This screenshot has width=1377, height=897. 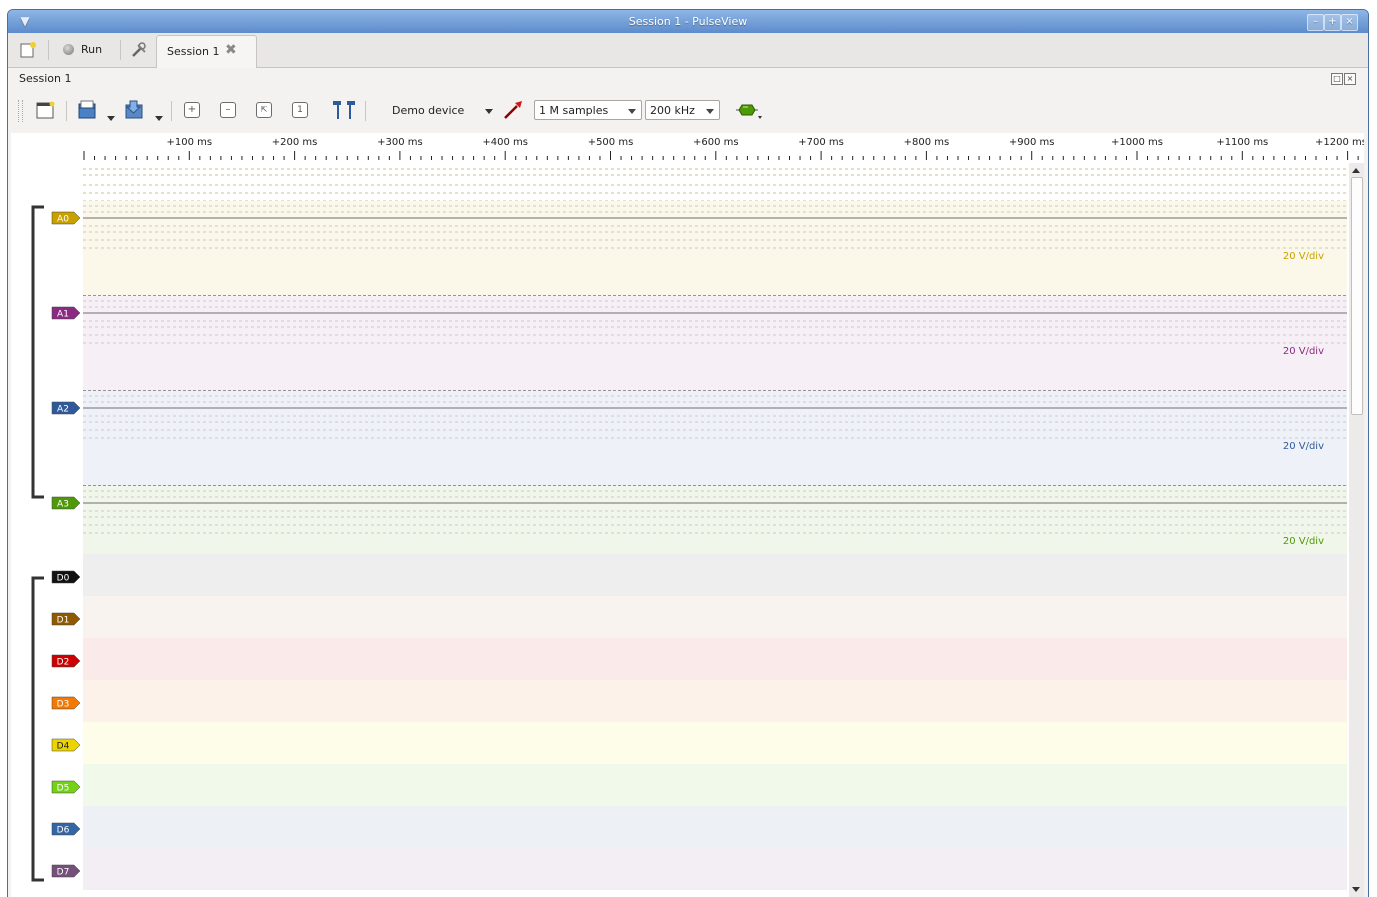 I want to click on channel-badge-D4: D4, so click(x=66, y=745).